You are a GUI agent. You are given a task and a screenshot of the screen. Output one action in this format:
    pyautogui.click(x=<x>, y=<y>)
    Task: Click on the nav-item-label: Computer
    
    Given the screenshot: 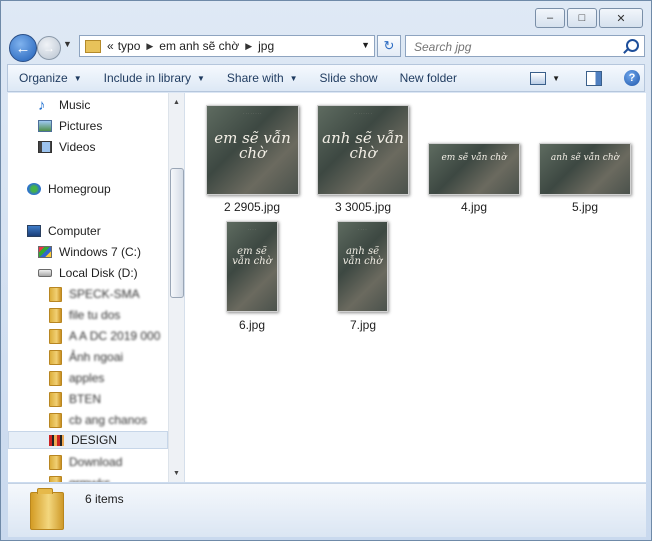 What is the action you would take?
    pyautogui.click(x=74, y=231)
    